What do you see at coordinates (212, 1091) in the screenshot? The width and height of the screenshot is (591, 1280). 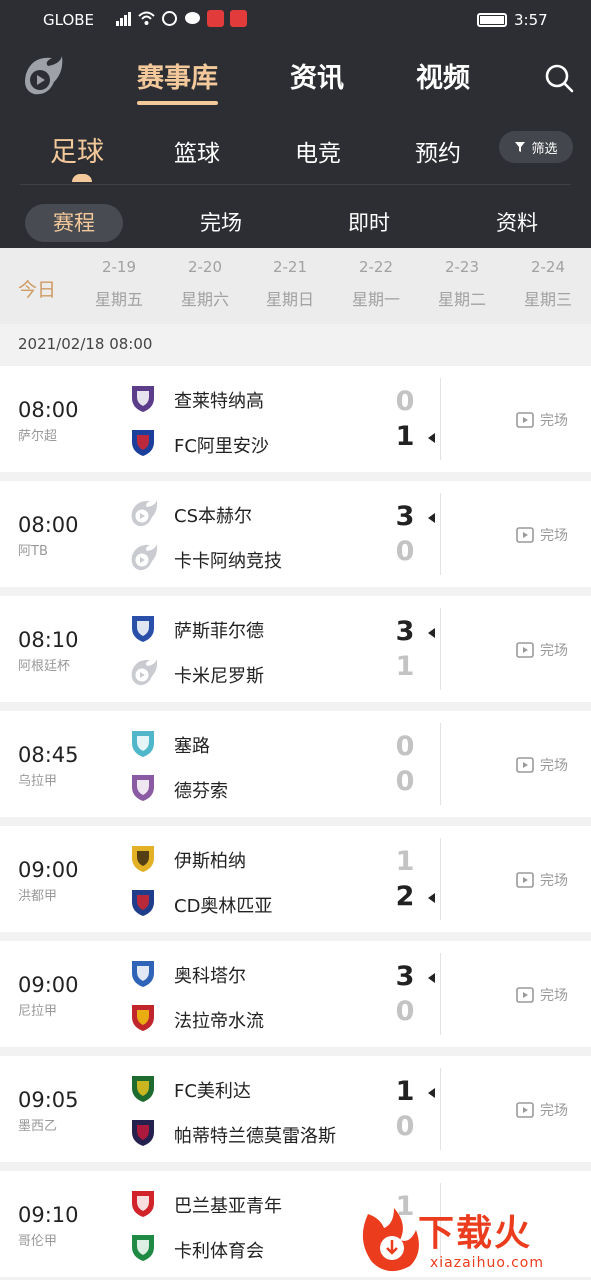 I see `home-team-name: FC美利达` at bounding box center [212, 1091].